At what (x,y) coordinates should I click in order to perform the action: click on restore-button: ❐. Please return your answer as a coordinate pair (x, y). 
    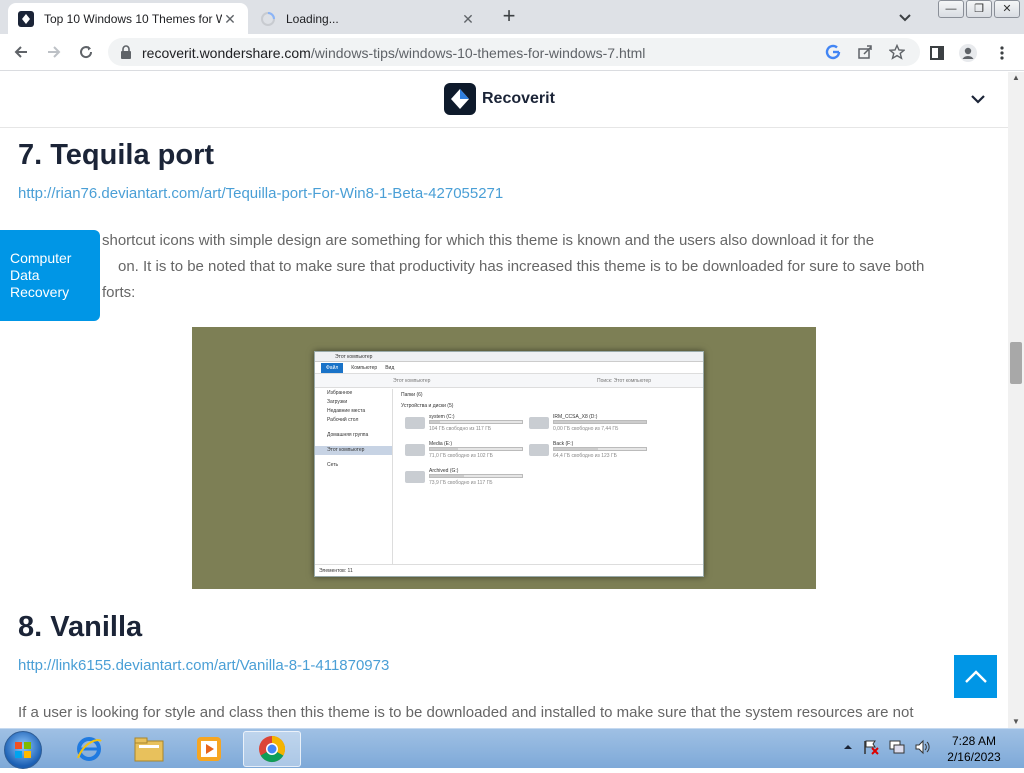
    Looking at the image, I should click on (979, 9).